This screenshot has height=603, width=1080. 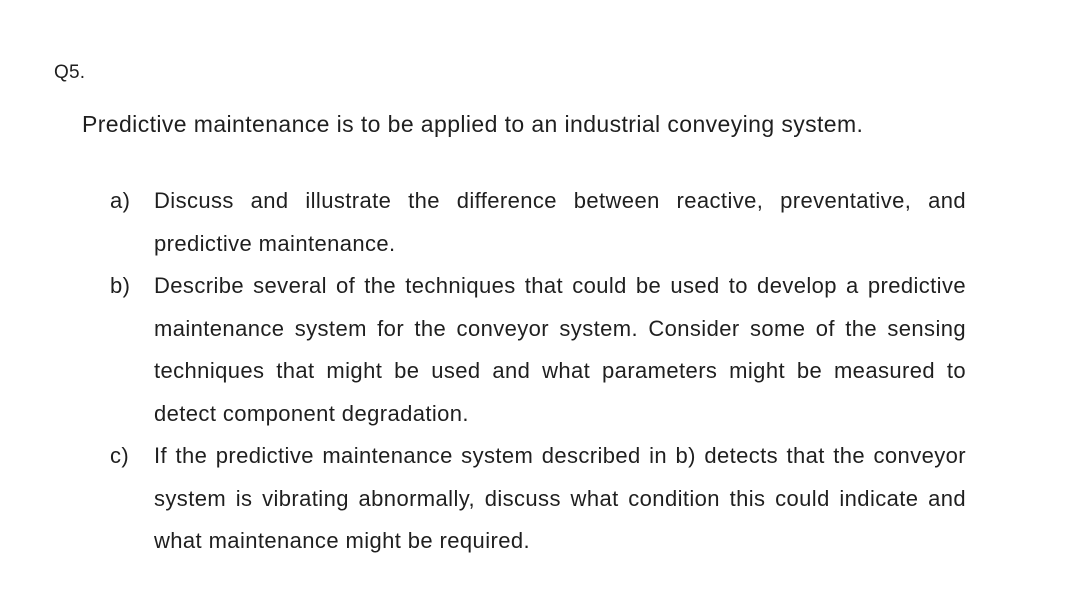 What do you see at coordinates (70, 72) in the screenshot?
I see `question-number: Q5.` at bounding box center [70, 72].